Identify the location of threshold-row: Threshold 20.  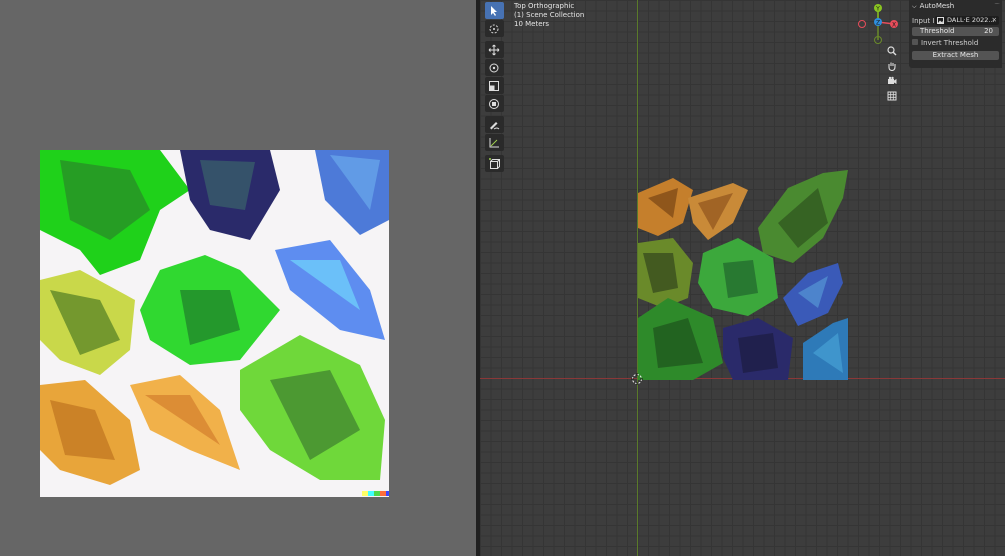
(955, 31).